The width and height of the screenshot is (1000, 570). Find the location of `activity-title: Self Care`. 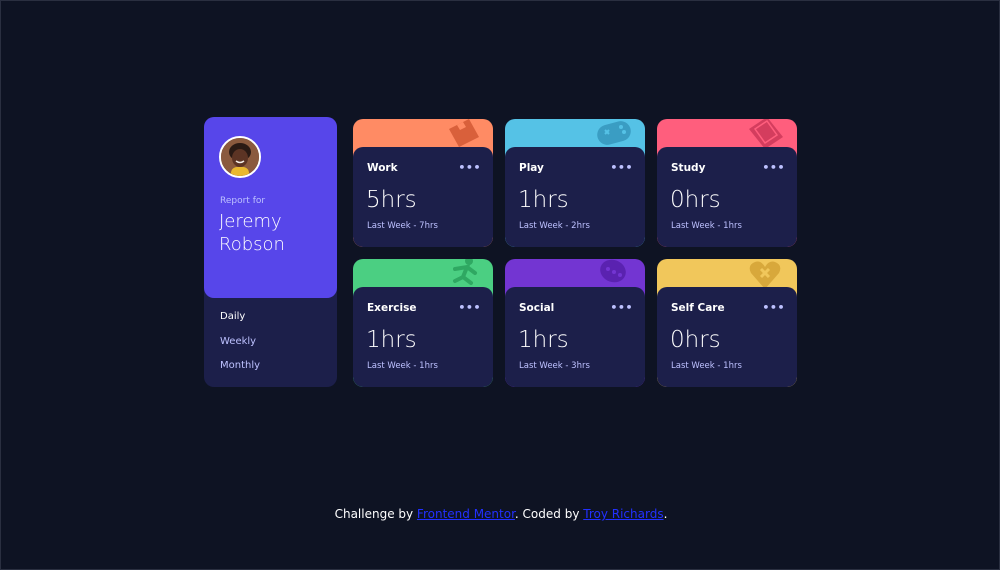

activity-title: Self Care is located at coordinates (698, 308).